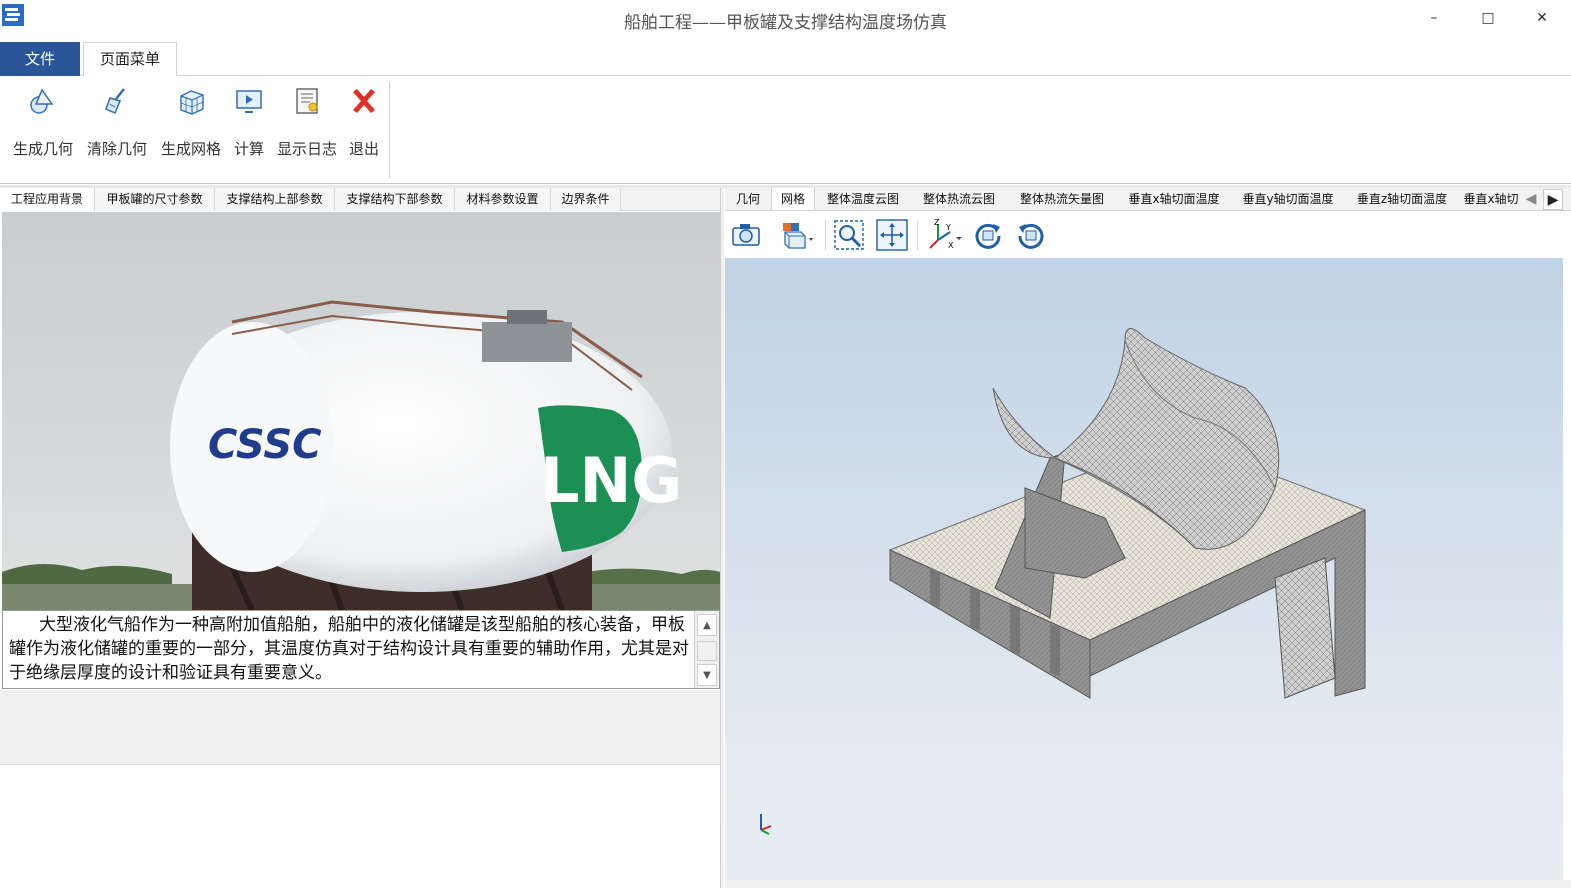  What do you see at coordinates (364, 101) in the screenshot?
I see `red-x-icon` at bounding box center [364, 101].